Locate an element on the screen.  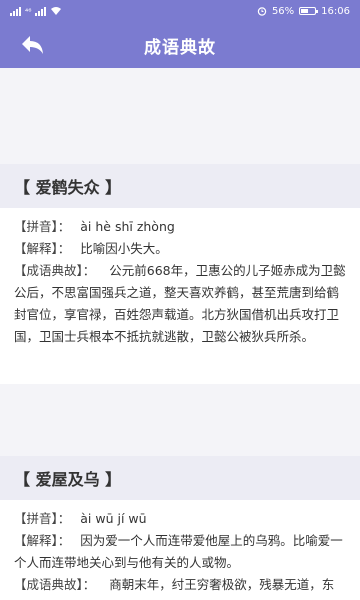
status-right: 56% 16:06 is located at coordinates (303, 11).